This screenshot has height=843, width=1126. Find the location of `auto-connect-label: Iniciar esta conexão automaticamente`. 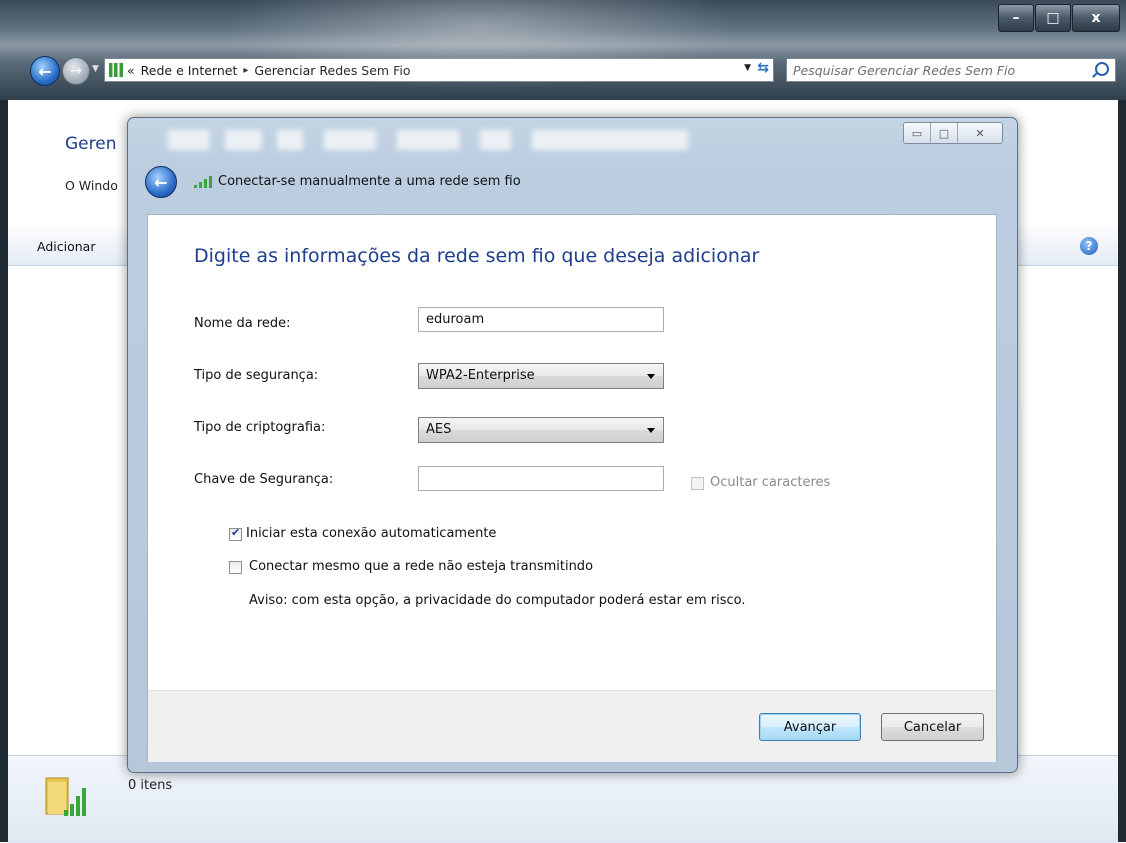

auto-connect-label: Iniciar esta conexão automaticamente is located at coordinates (371, 533).